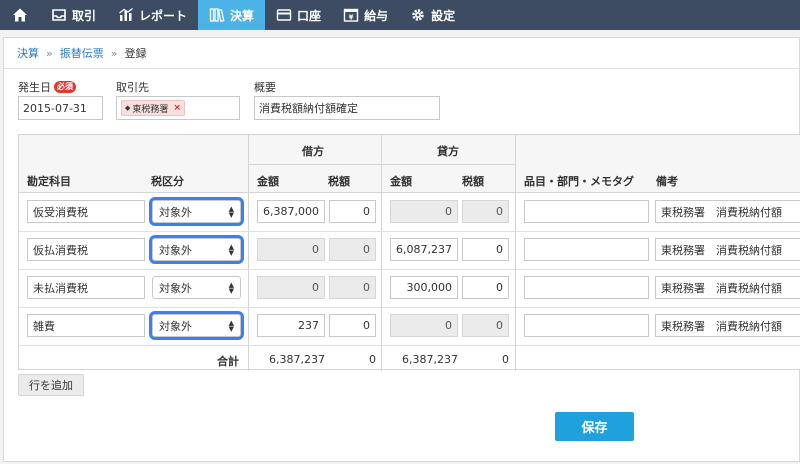 This screenshot has width=800, height=464. Describe the element at coordinates (594, 426) in the screenshot. I see `save-button: 保存` at that location.